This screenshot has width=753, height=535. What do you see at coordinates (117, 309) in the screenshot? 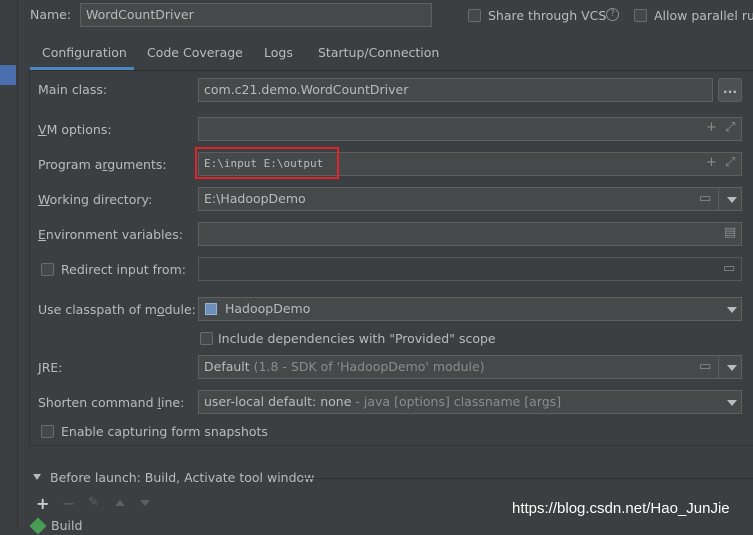
I see `classpath-label: Use classpath of module:` at bounding box center [117, 309].